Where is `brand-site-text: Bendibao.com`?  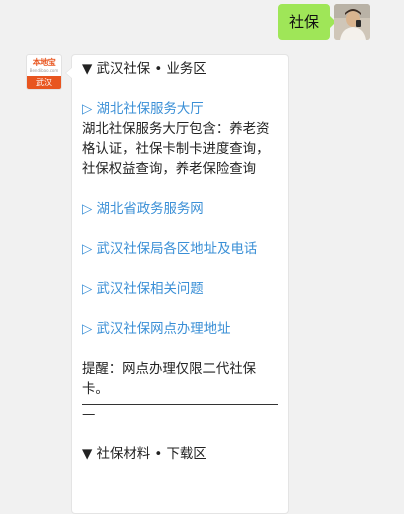 brand-site-text: Bendibao.com is located at coordinates (44, 70).